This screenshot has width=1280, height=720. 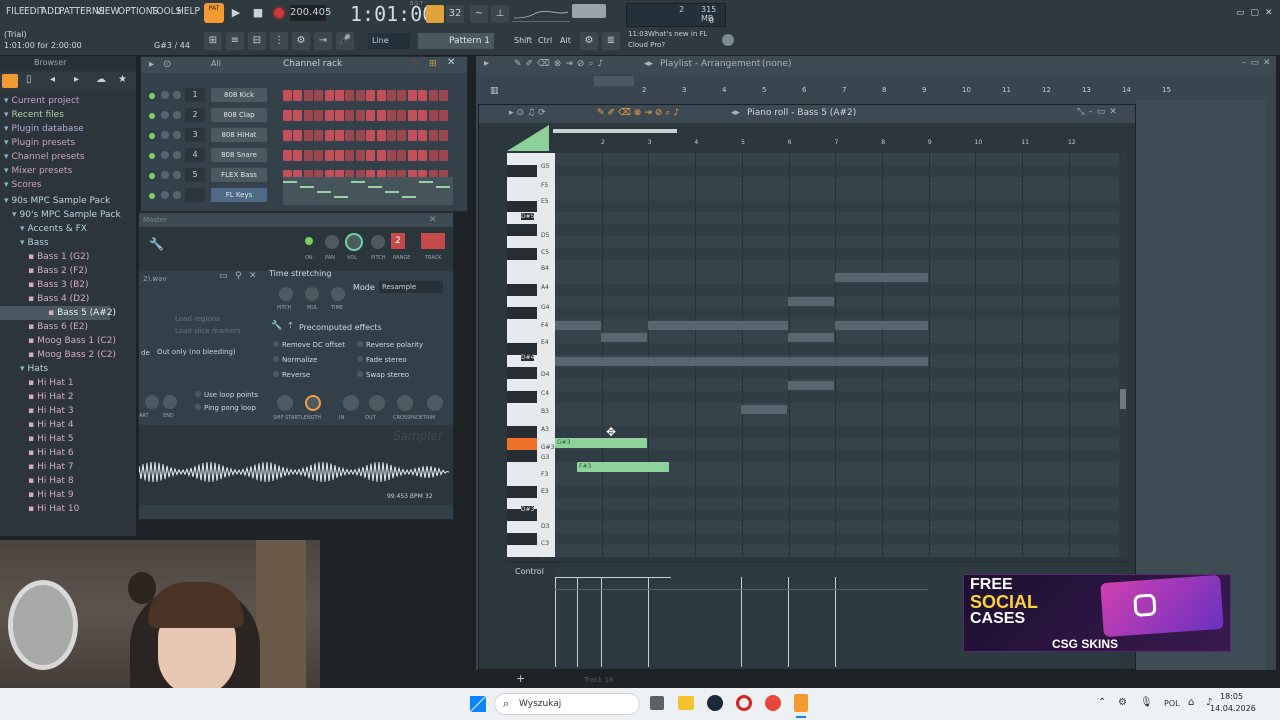 What do you see at coordinates (801, 703) in the screenshot?
I see `fl-studio-icon` at bounding box center [801, 703].